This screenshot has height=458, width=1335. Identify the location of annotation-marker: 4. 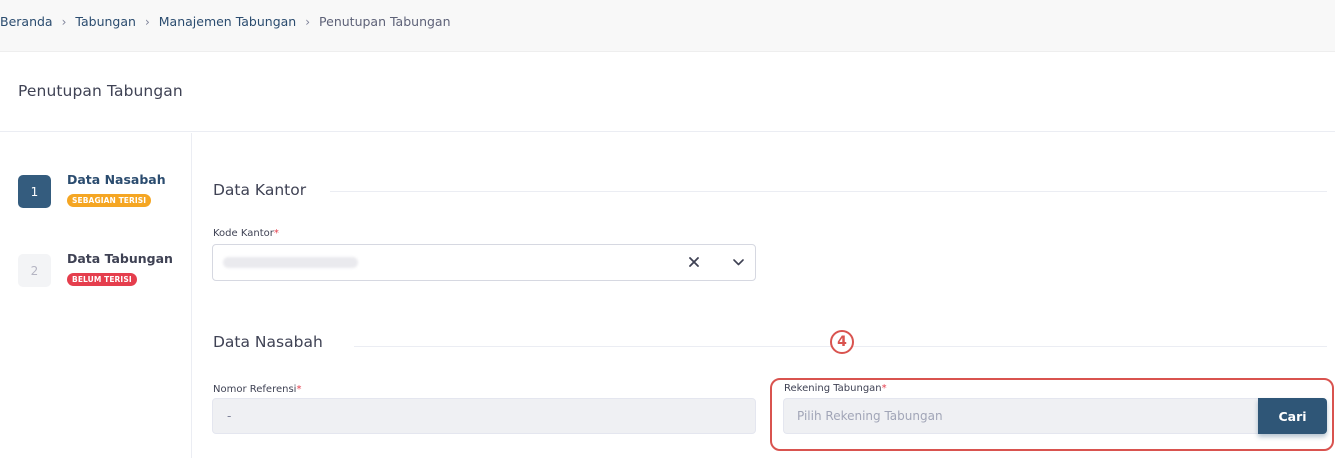
(842, 342).